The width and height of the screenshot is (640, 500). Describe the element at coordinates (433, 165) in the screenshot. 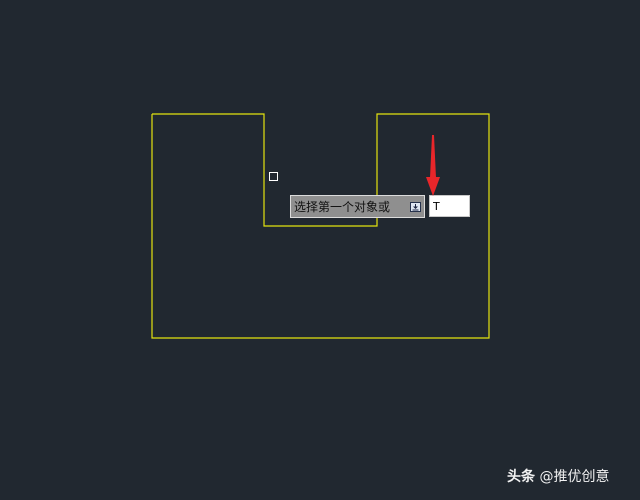

I see `red-arrow-annotation` at that location.